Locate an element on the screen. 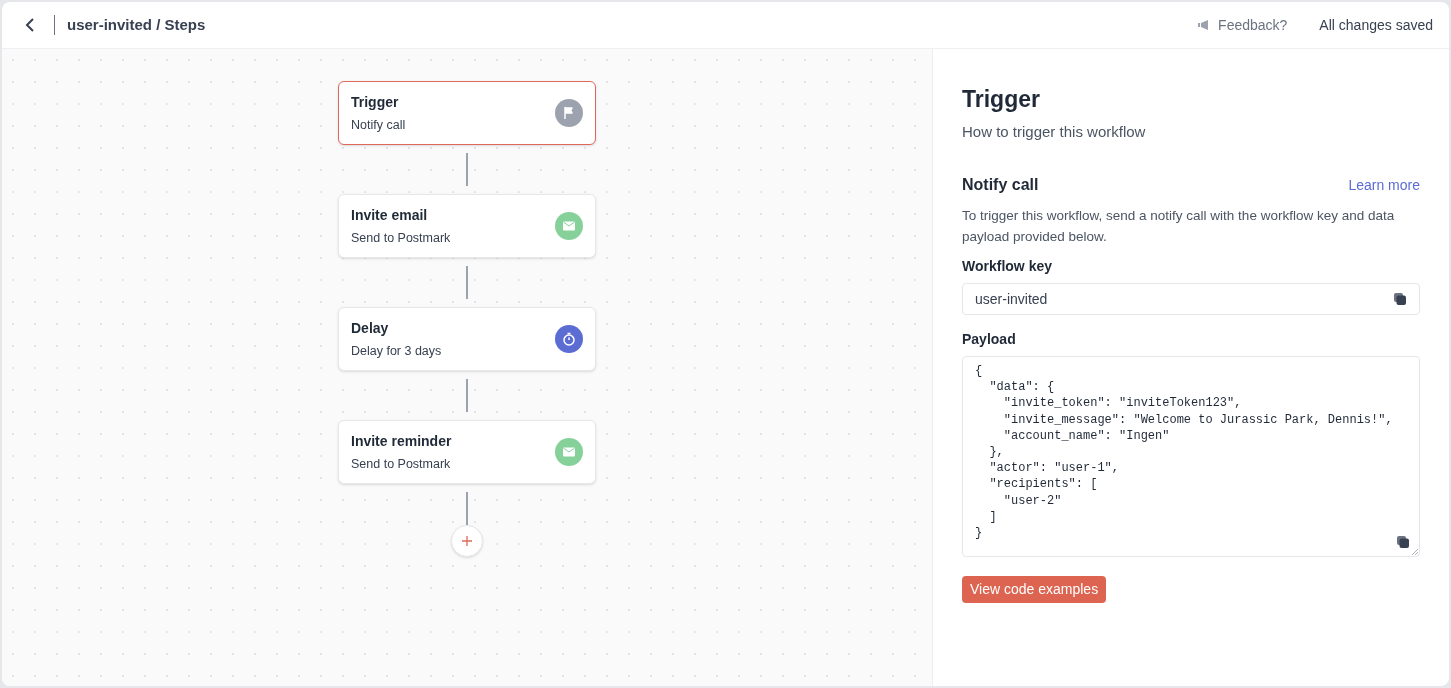  breadcrumb: user-invited / Steps is located at coordinates (136, 24).